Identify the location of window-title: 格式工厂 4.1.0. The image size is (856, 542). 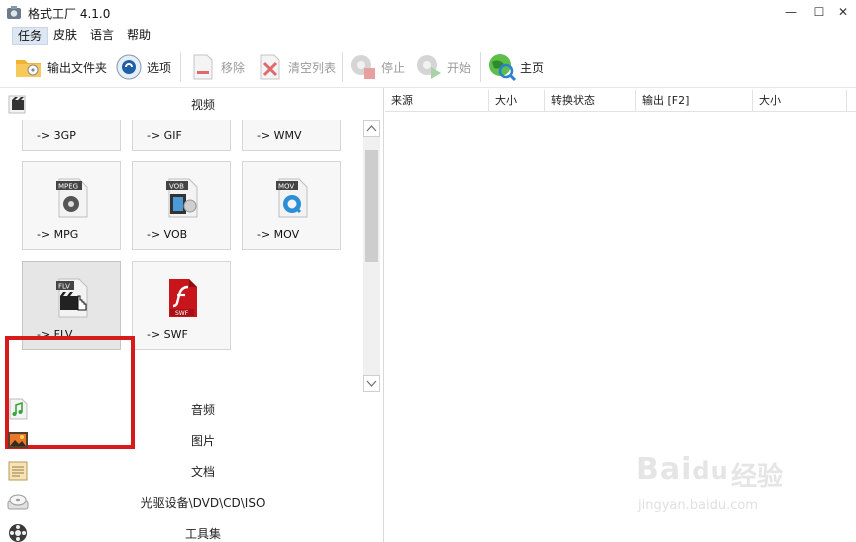
(69, 14).